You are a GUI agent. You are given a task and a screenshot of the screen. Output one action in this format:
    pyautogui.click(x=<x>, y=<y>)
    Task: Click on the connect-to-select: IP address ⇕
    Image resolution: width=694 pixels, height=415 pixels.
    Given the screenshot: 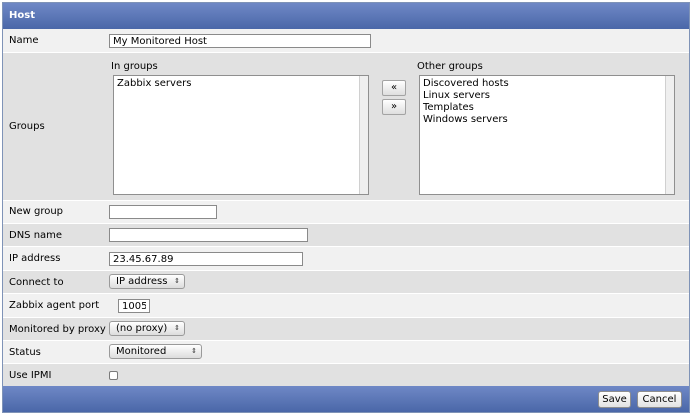 What is the action you would take?
    pyautogui.click(x=147, y=281)
    